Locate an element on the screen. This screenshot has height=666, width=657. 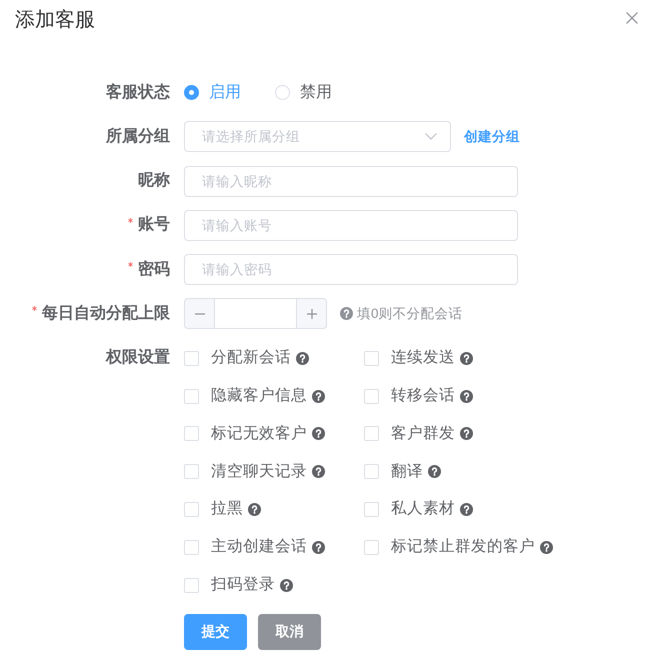
checkbox-option: 清空聊天记录 is located at coordinates (245, 472).